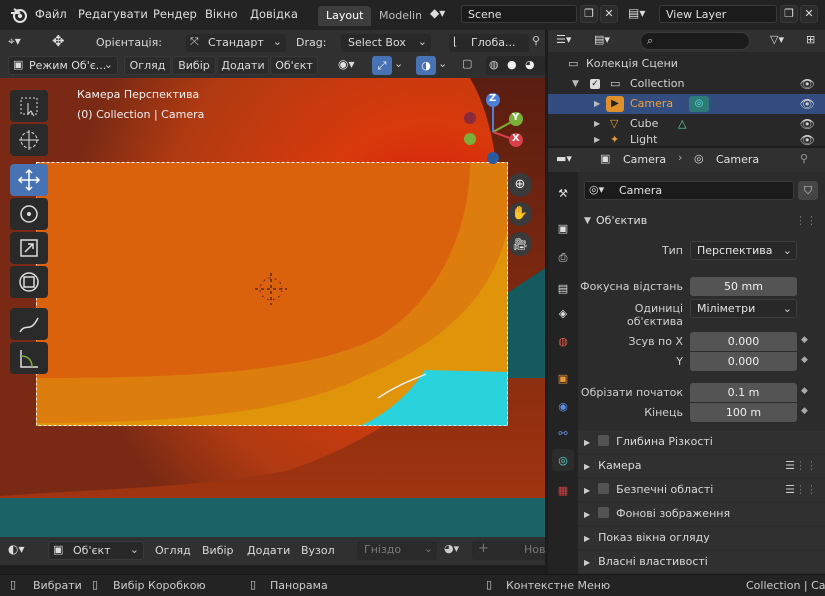 Image resolution: width=825 pixels, height=596 pixels. Describe the element at coordinates (520, 244) in the screenshot. I see `camera-view-icon: 🎥︎` at that location.